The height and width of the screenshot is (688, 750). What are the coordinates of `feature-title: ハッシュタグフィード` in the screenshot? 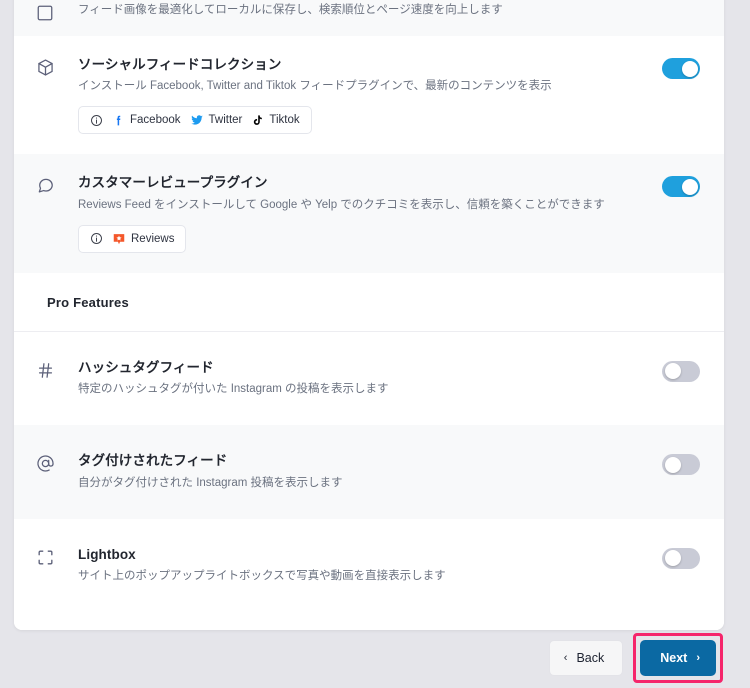 It's located at (146, 367).